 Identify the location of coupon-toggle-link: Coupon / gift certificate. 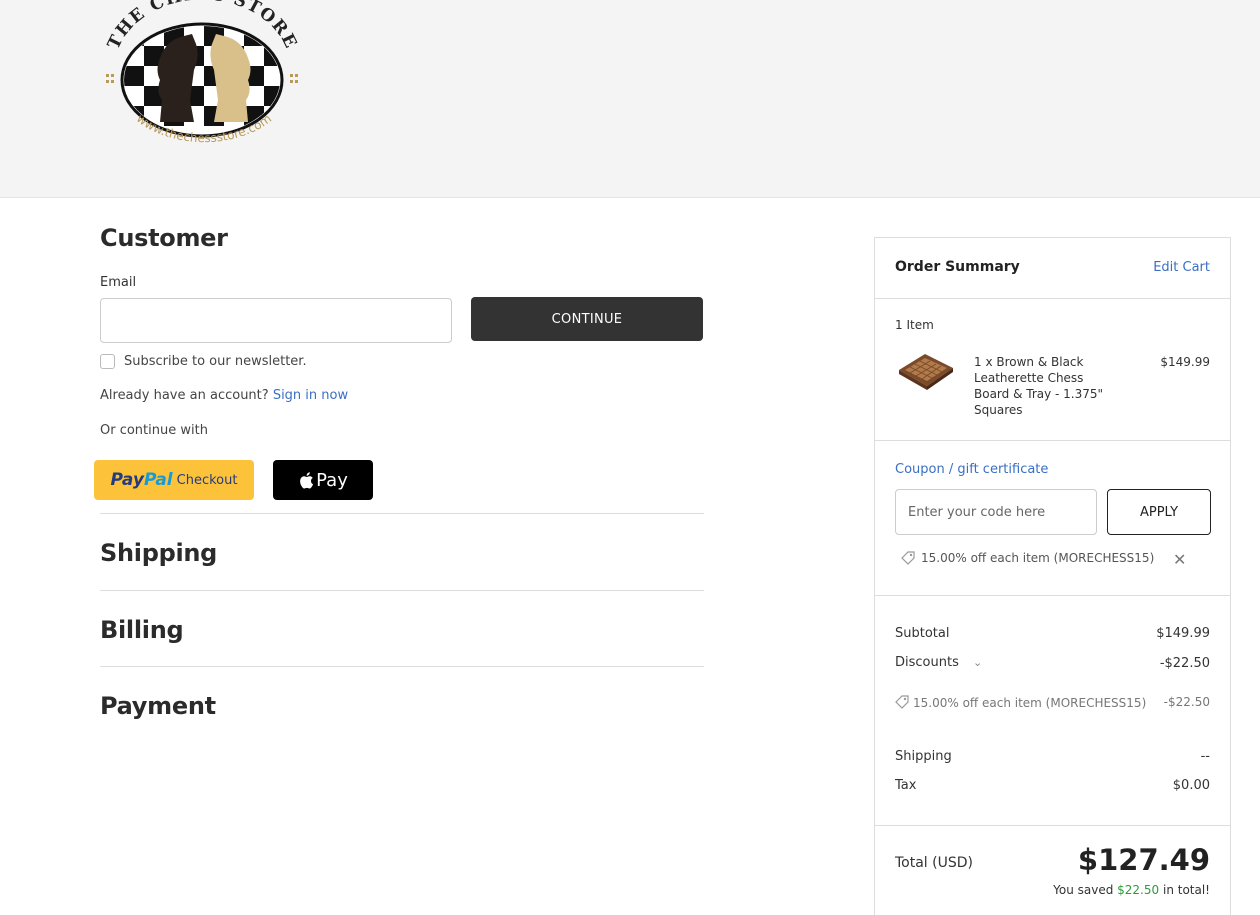
(971, 469).